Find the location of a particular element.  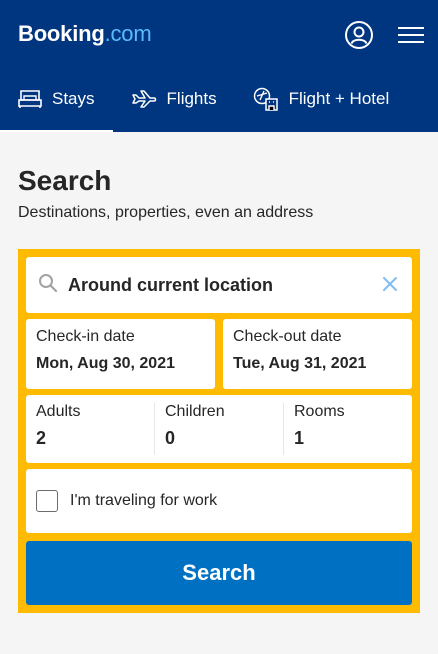

checkout-value: Tue, Aug 31, 2021 is located at coordinates (300, 363).